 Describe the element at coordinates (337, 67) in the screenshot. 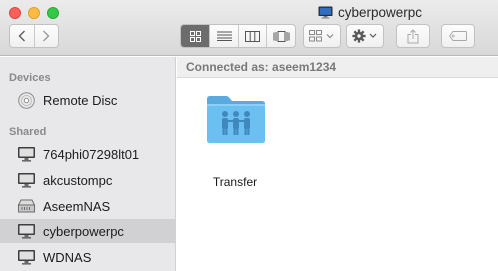

I see `connection-status-bar: Connected as: aseem1234` at that location.